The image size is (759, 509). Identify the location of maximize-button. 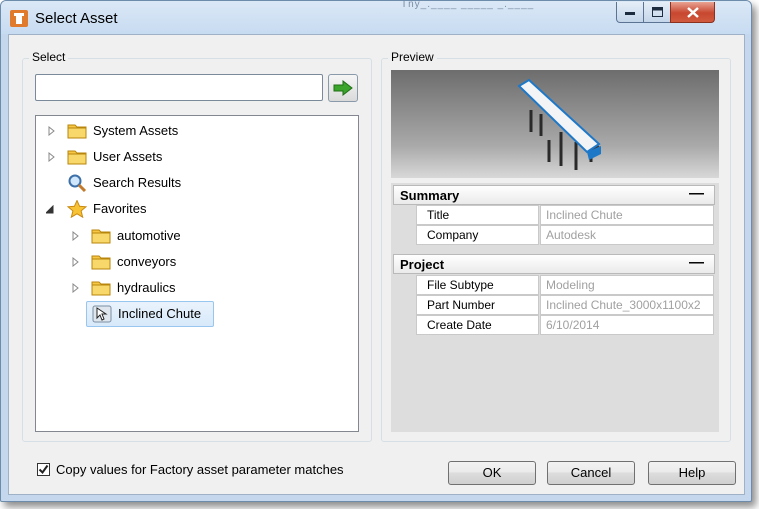
(657, 12).